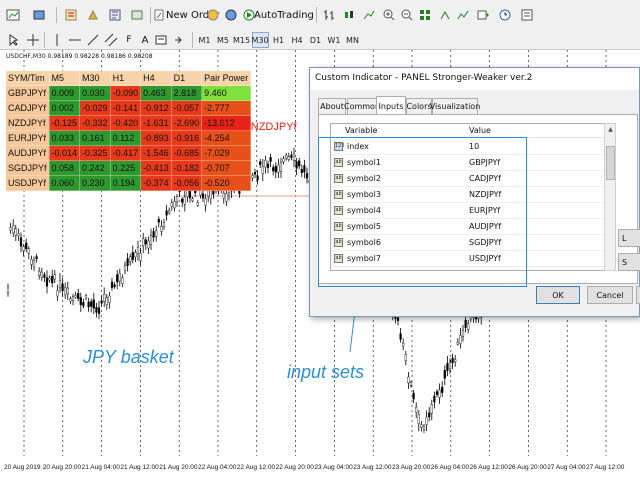  What do you see at coordinates (39, 15) in the screenshot?
I see `profiles-icon` at bounding box center [39, 15].